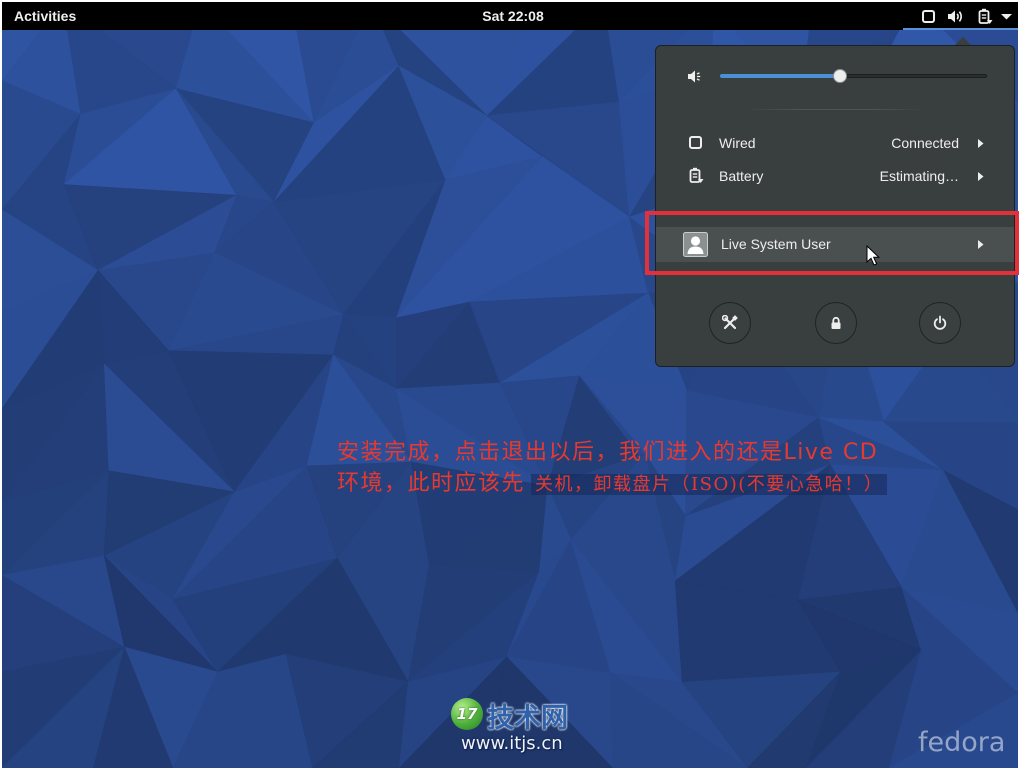  I want to click on battery-label: Battery, so click(741, 176).